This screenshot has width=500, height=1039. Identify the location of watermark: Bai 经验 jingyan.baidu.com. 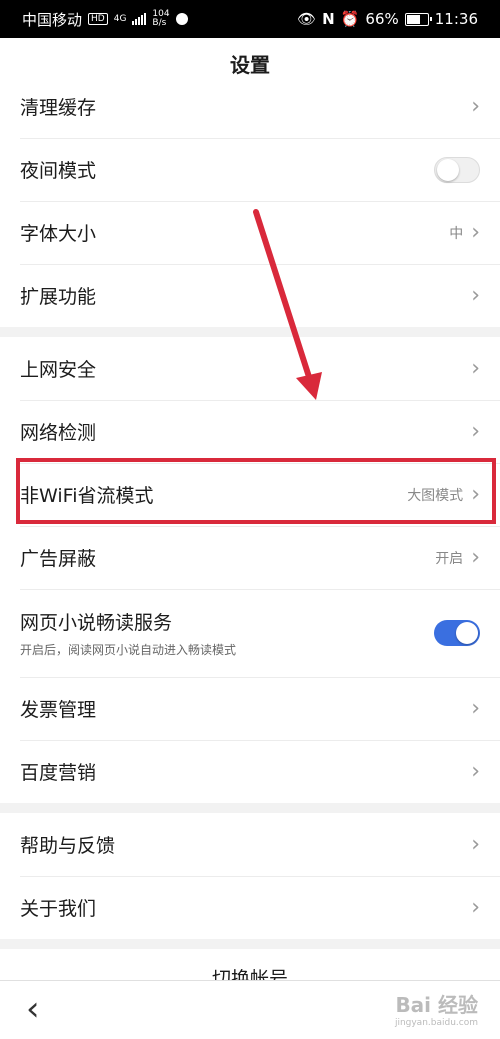
(436, 1008).